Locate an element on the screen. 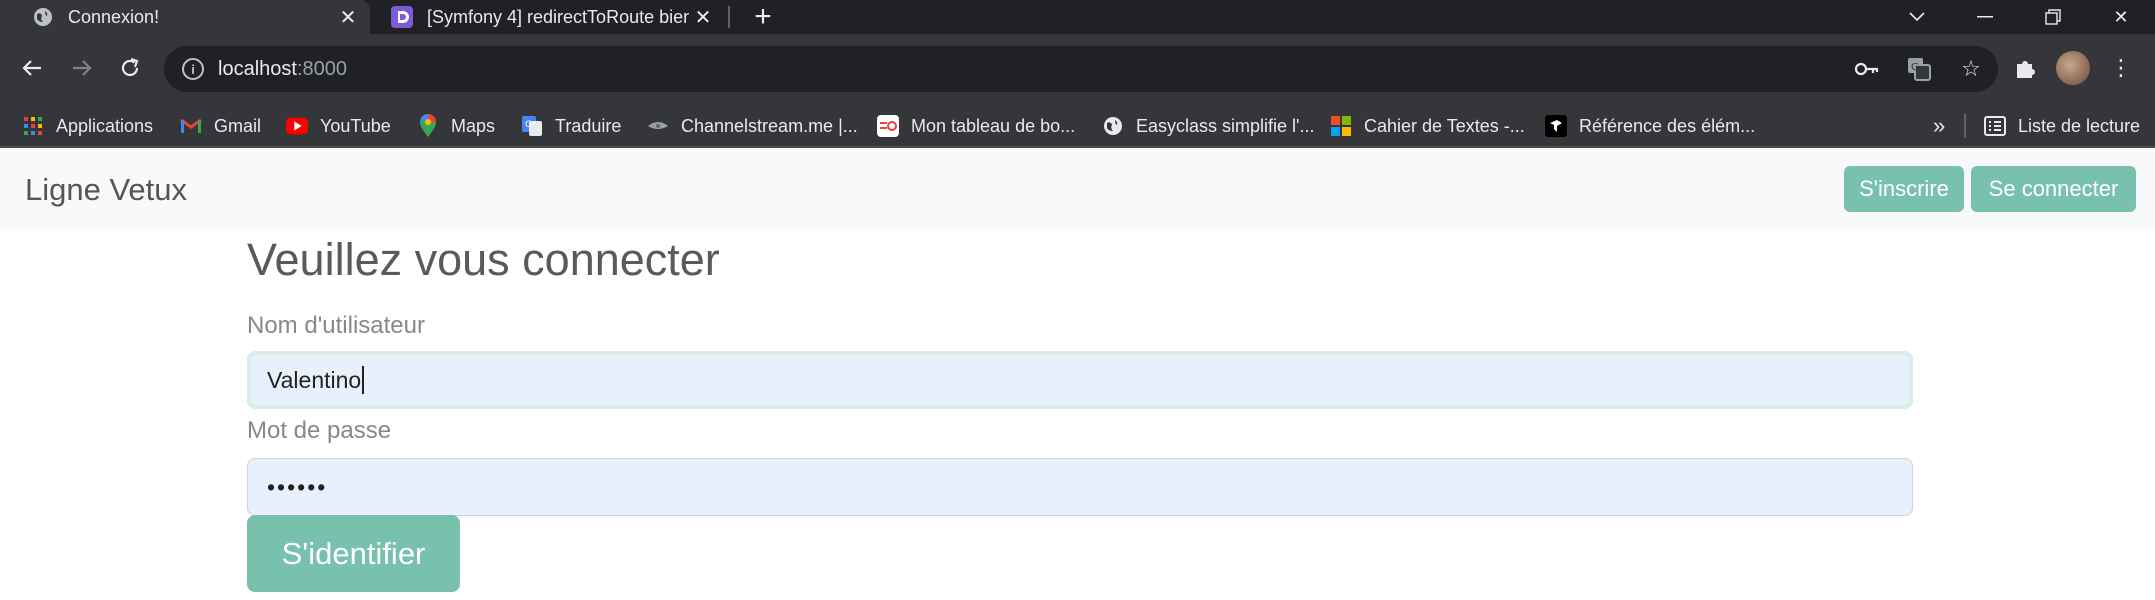  bookmark-gmail: Gmail is located at coordinates (220, 126).